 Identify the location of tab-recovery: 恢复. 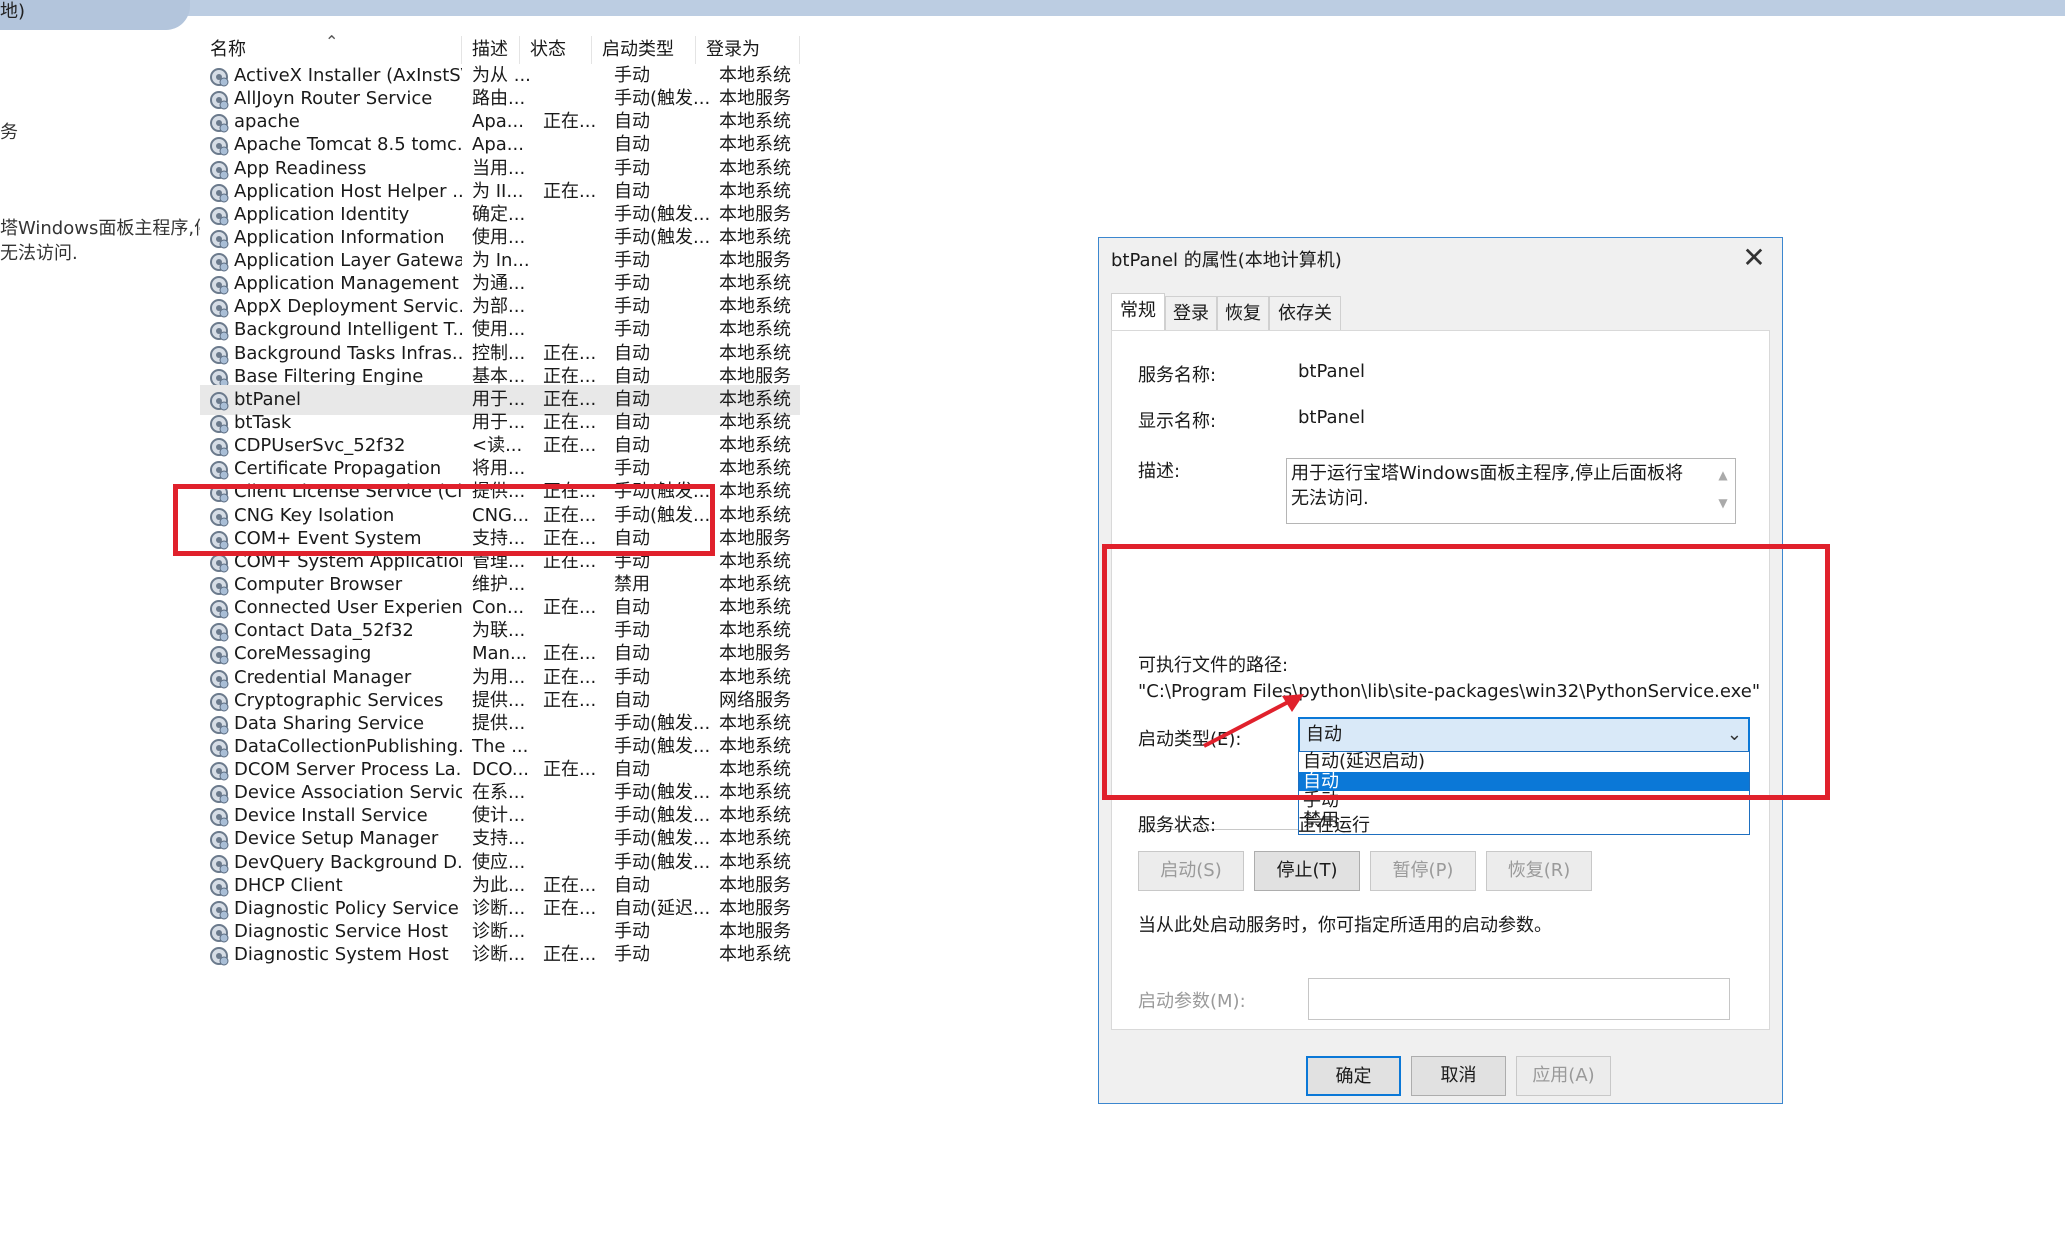
(1243, 313).